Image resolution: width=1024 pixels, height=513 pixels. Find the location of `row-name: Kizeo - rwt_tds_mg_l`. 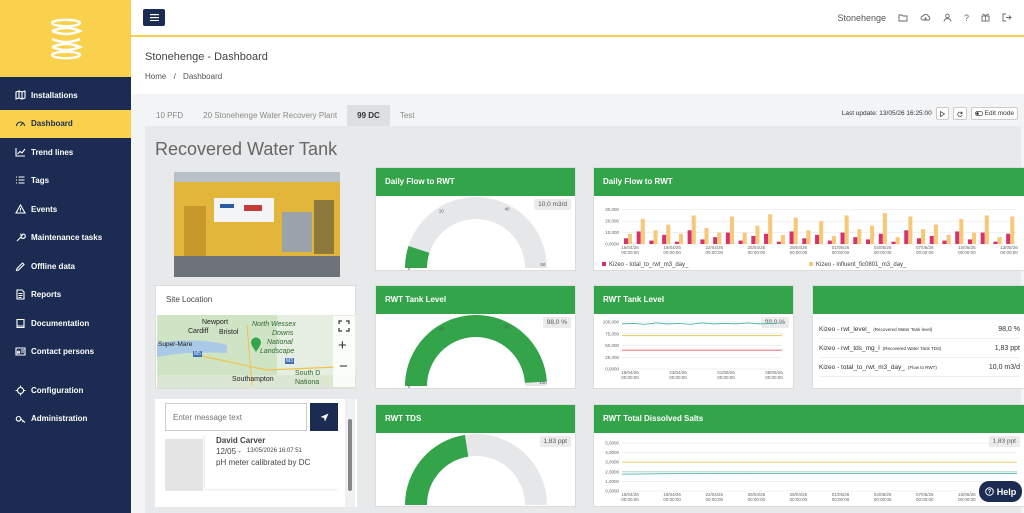

row-name: Kizeo - rwt_tds_mg_l is located at coordinates (849, 348).